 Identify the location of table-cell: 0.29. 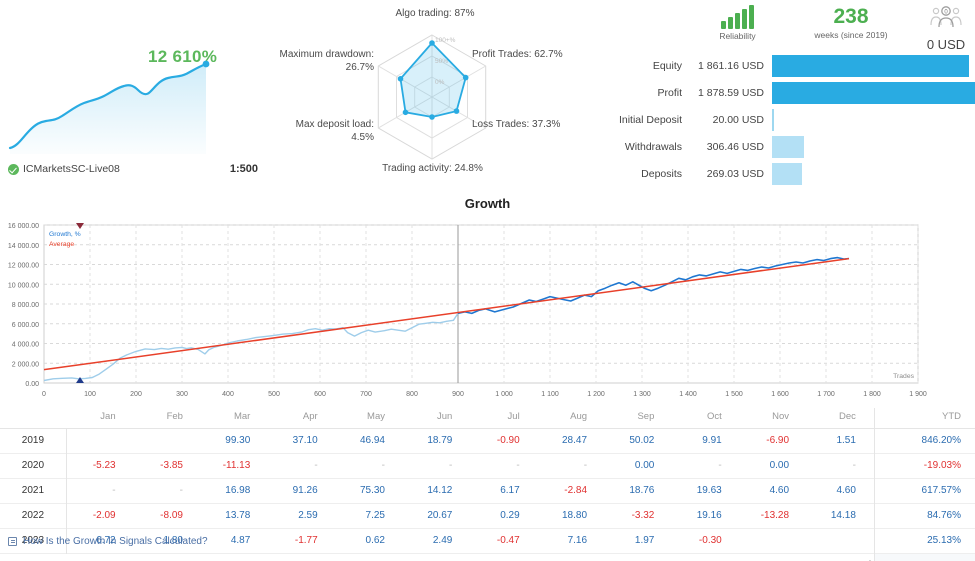
(510, 515).